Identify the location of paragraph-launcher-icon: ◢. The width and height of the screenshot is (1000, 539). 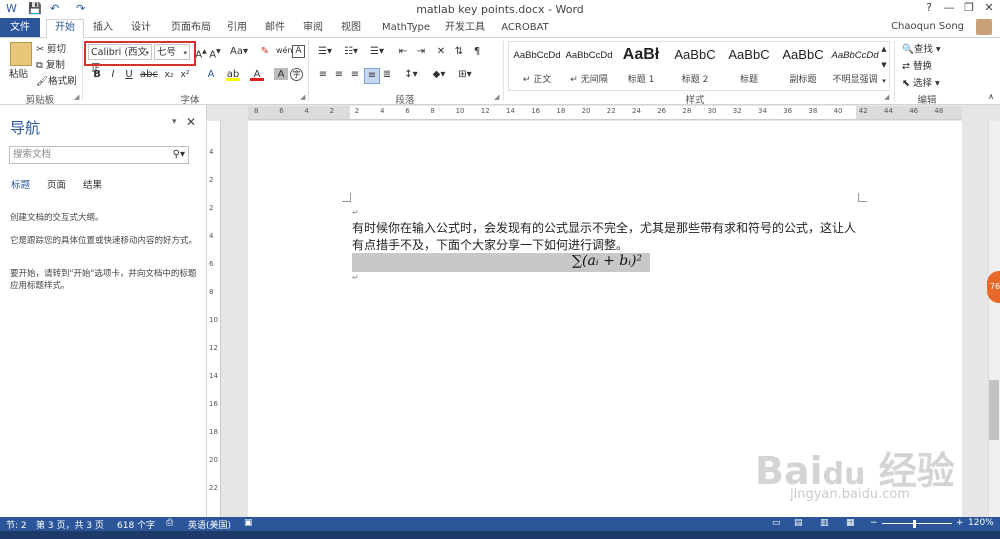
(496, 97).